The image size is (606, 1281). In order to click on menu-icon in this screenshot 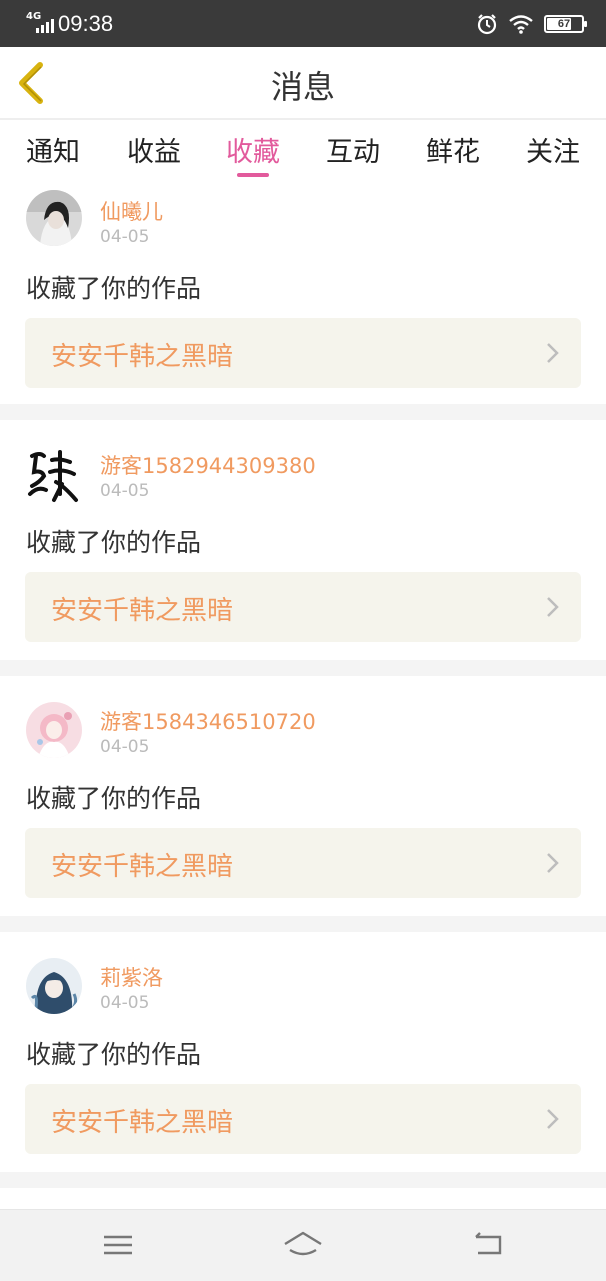, I will do `click(118, 1245)`.